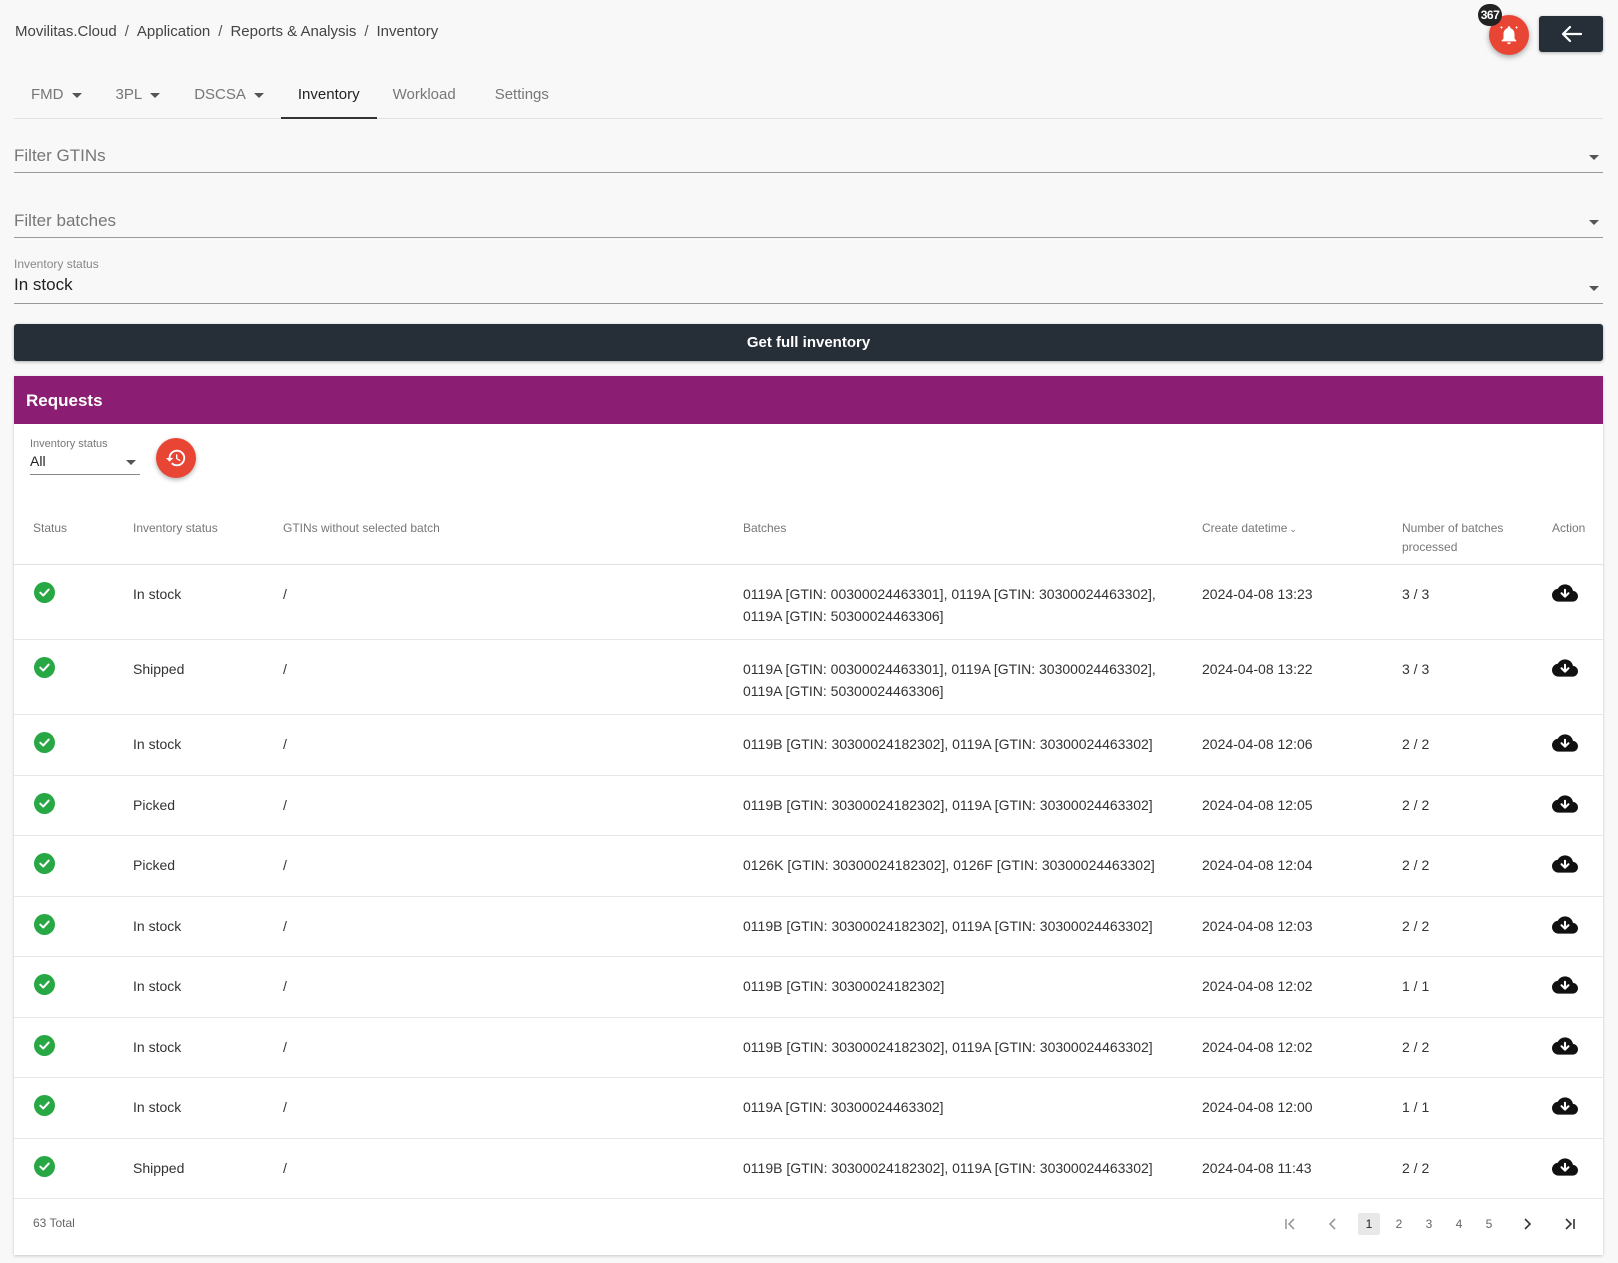 This screenshot has width=1618, height=1263. What do you see at coordinates (844, 986) in the screenshot?
I see `row-batches: 0119B [GTIN: 30300024182302]` at bounding box center [844, 986].